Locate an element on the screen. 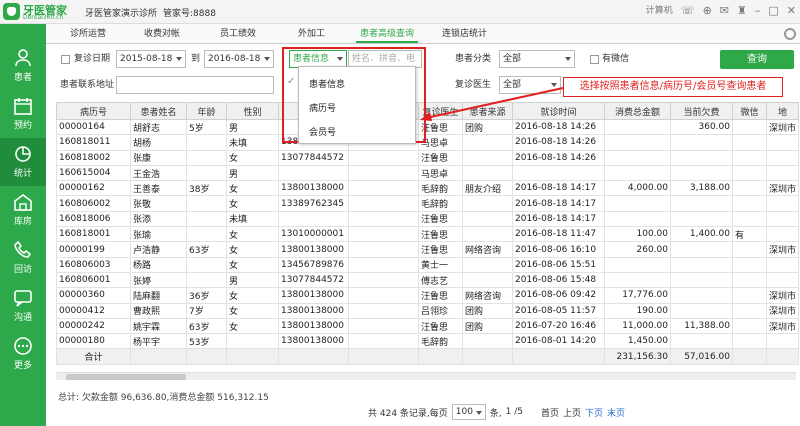 Image resolution: width=800 pixels, height=426 pixels. table-row: 160818006 张添 未填 汪鲁思 2016-08-18 14:17 is located at coordinates (427, 219).